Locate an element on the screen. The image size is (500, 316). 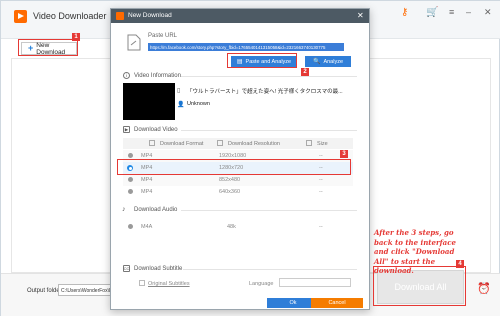
video-table-header: Download Format Download Resolution Size is located at coordinates (238, 143).